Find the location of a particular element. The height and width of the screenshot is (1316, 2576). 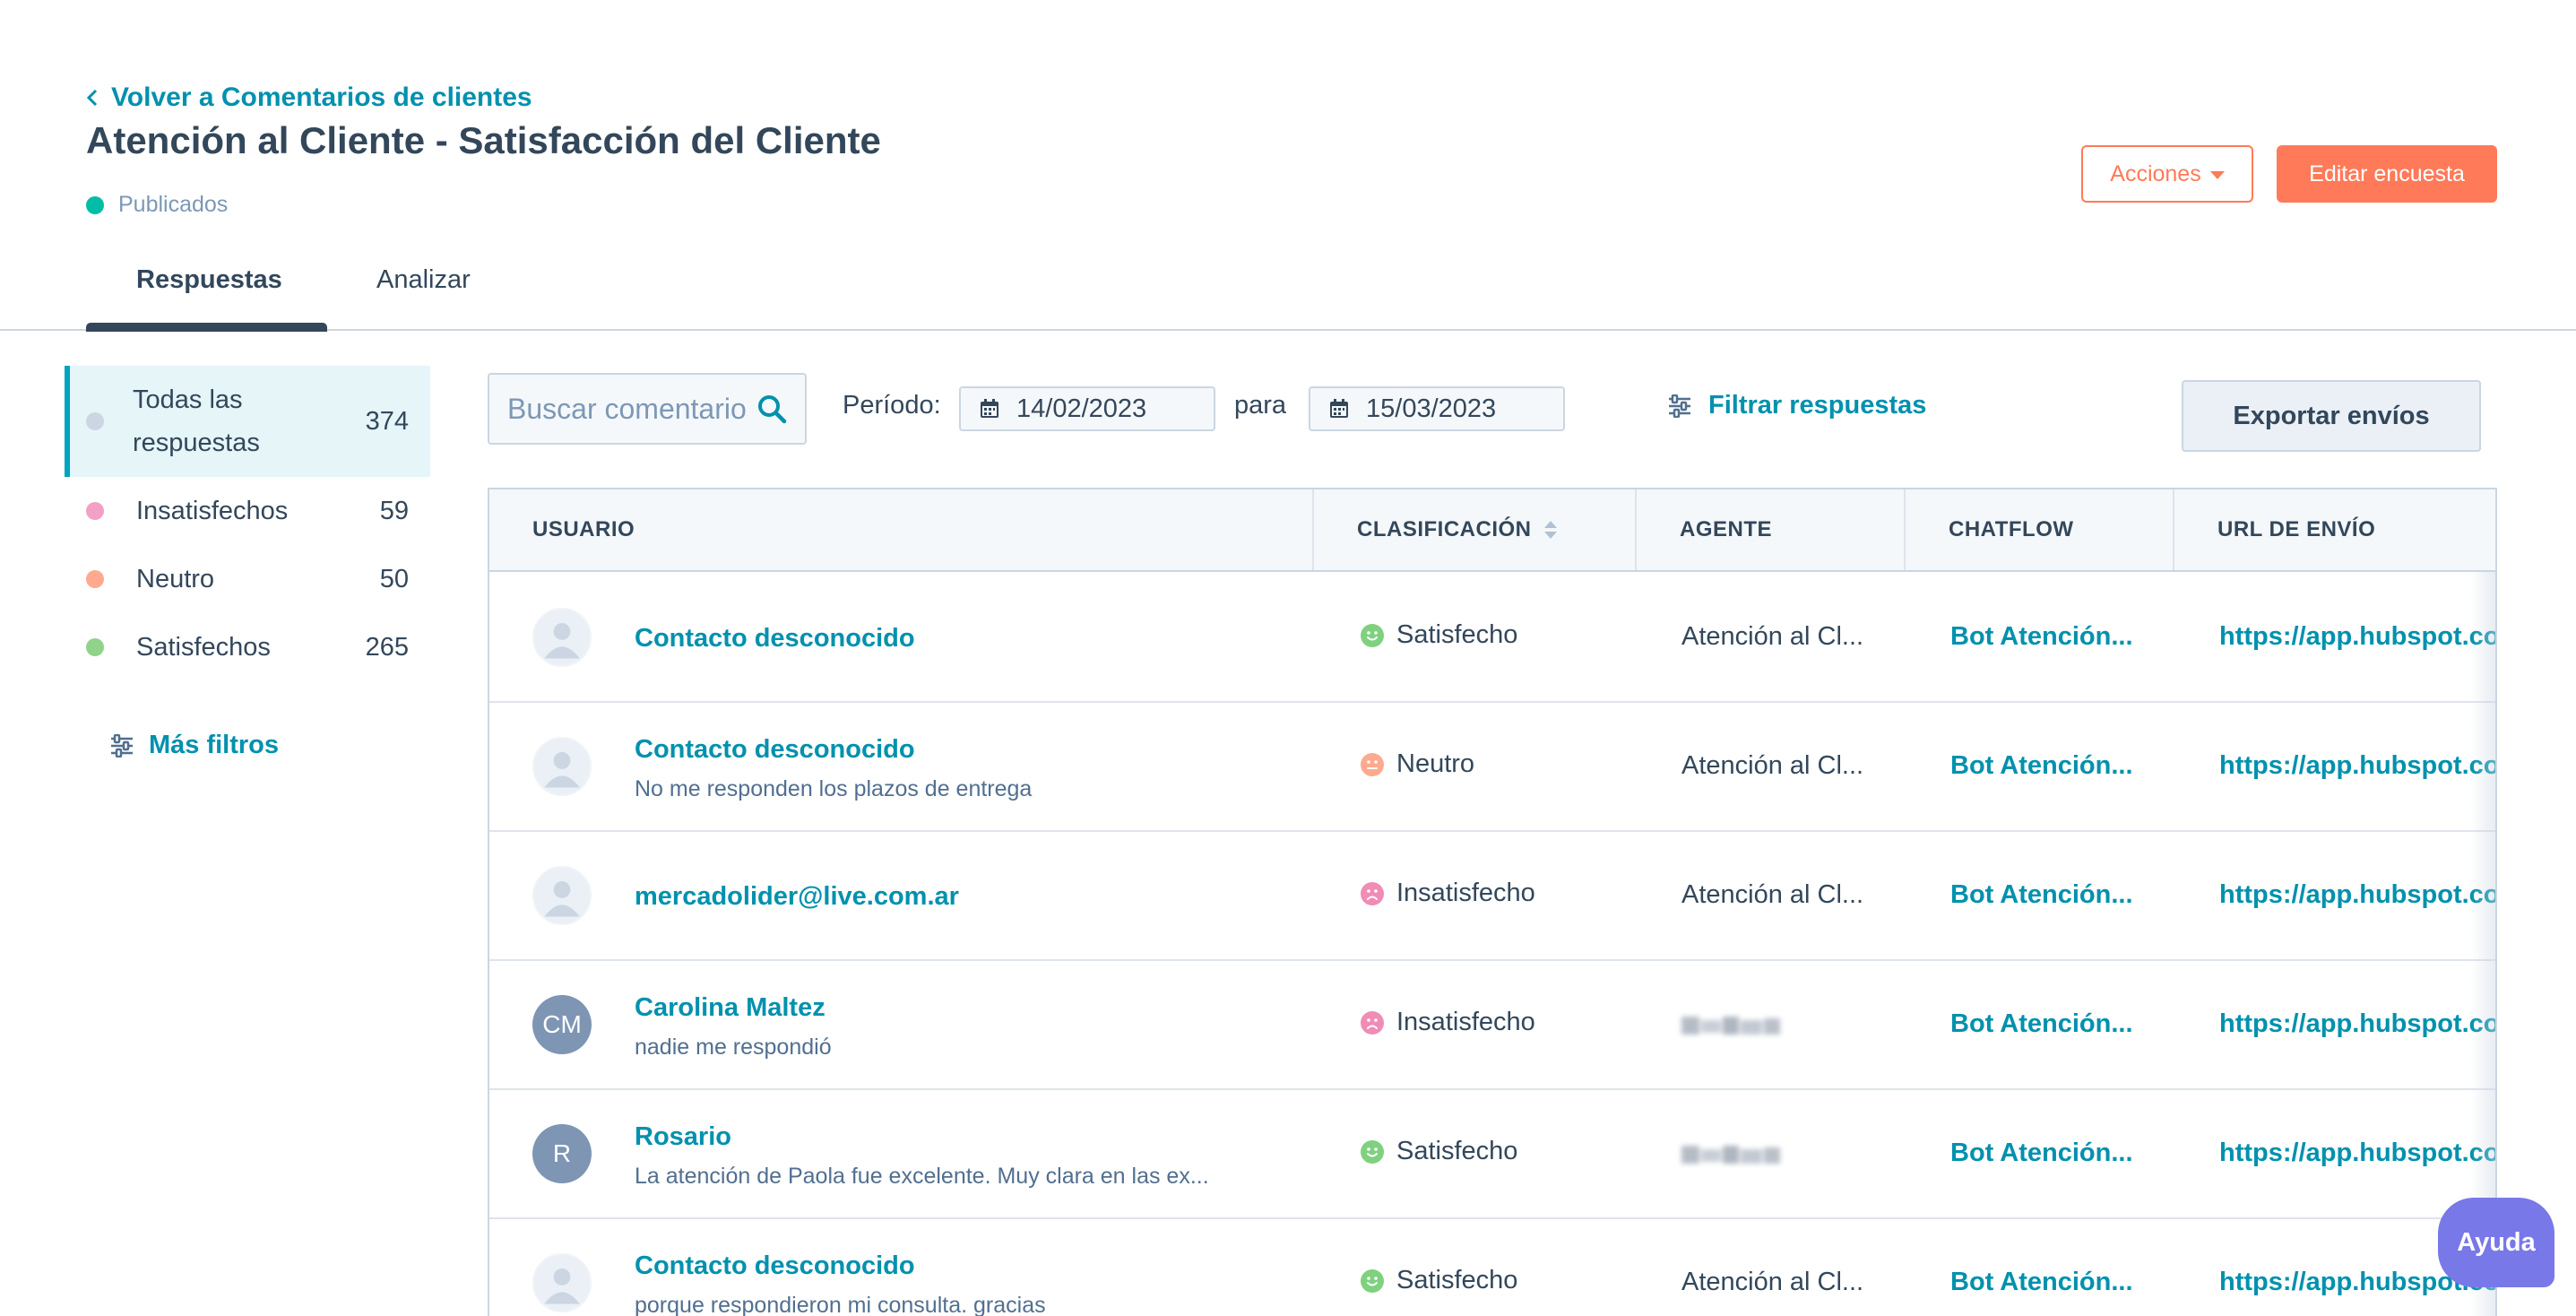

sidebar-item-count: 50 is located at coordinates (394, 578).